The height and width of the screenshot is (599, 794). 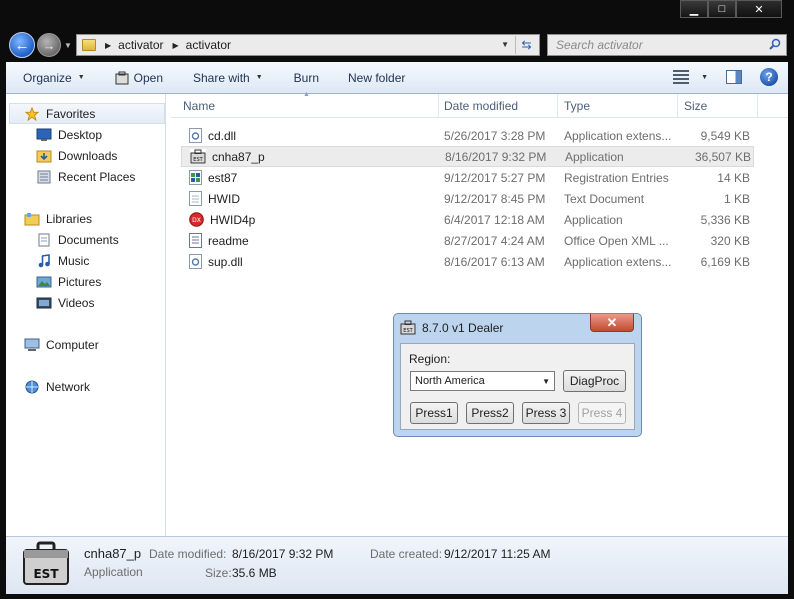 I want to click on share-with-label: Share with, so click(x=221, y=77).